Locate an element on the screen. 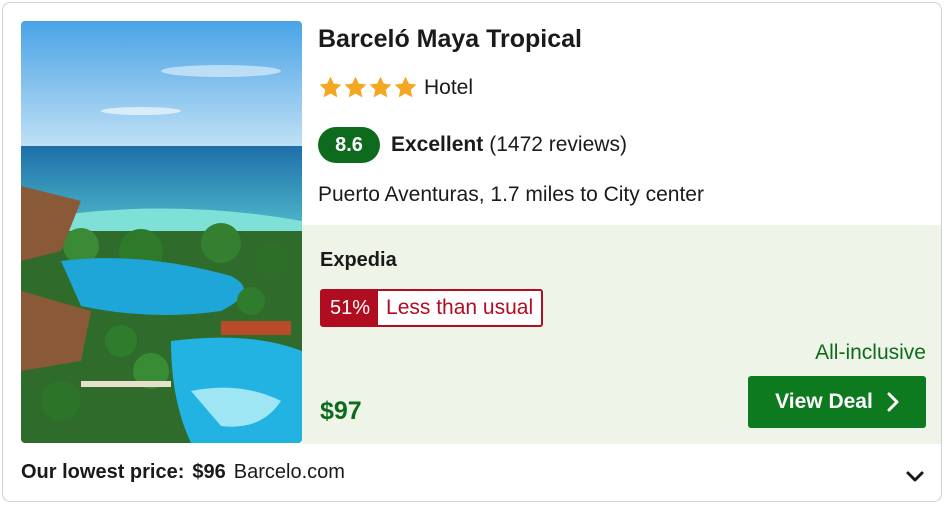 The image size is (946, 506). discount-percent: 51% is located at coordinates (350, 308).